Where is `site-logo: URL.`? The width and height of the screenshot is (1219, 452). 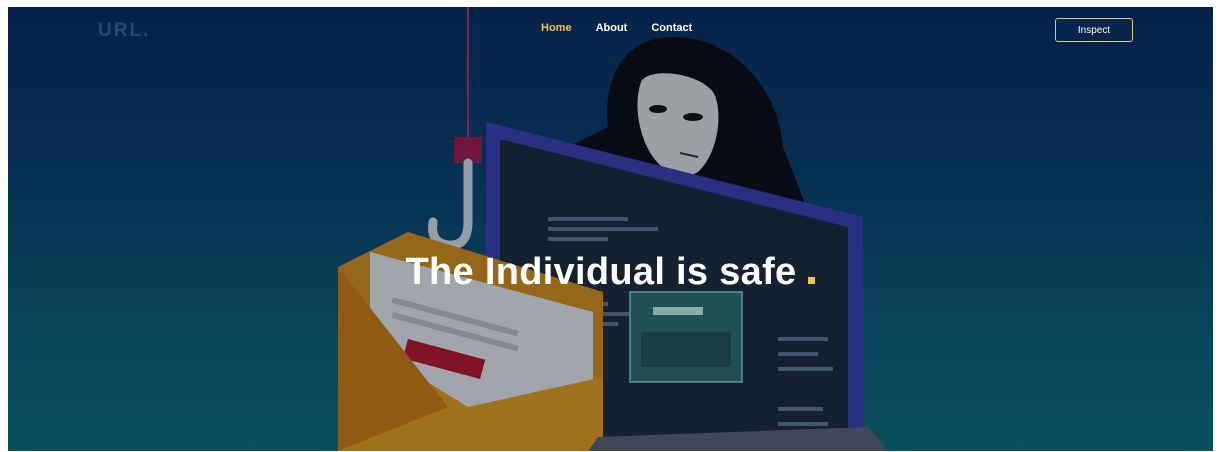 site-logo: URL. is located at coordinates (124, 31).